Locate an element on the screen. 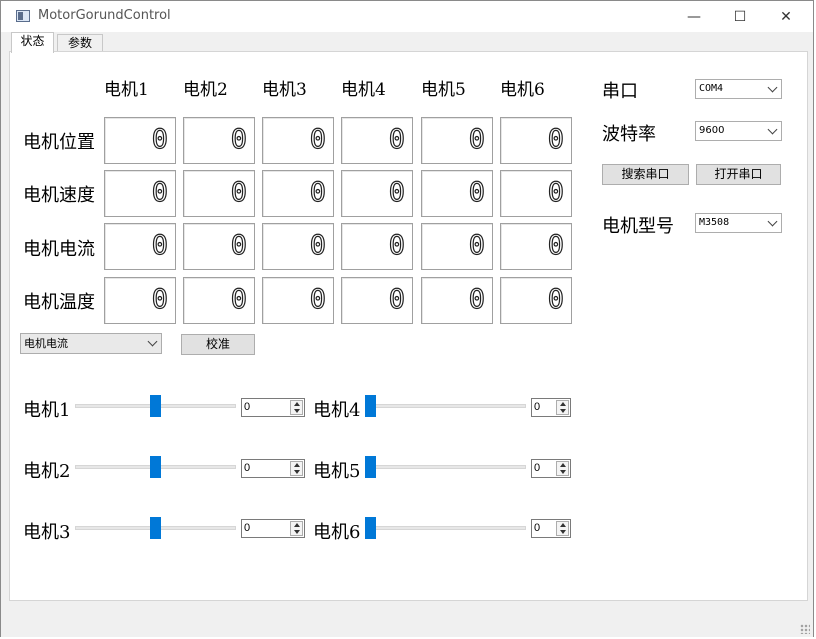  lcd-current-motor1: 0 is located at coordinates (140, 246).